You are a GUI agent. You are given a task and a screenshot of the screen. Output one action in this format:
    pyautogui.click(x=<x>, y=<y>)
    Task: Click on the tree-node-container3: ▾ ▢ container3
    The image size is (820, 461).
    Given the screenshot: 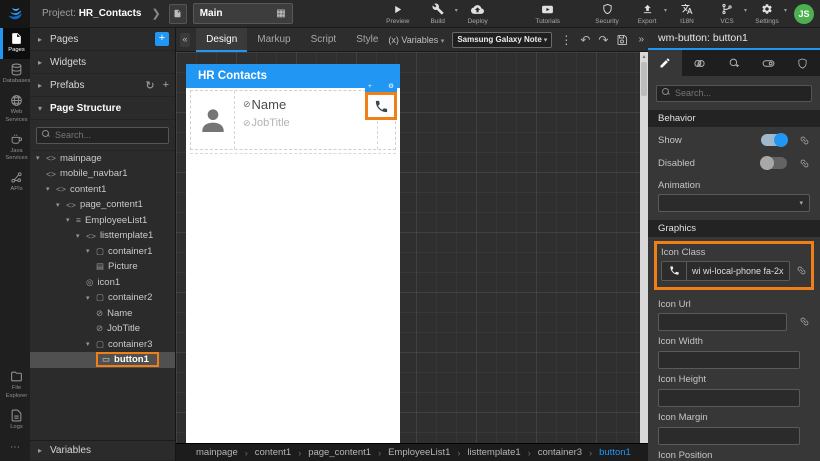 What is the action you would take?
    pyautogui.click(x=102, y=345)
    